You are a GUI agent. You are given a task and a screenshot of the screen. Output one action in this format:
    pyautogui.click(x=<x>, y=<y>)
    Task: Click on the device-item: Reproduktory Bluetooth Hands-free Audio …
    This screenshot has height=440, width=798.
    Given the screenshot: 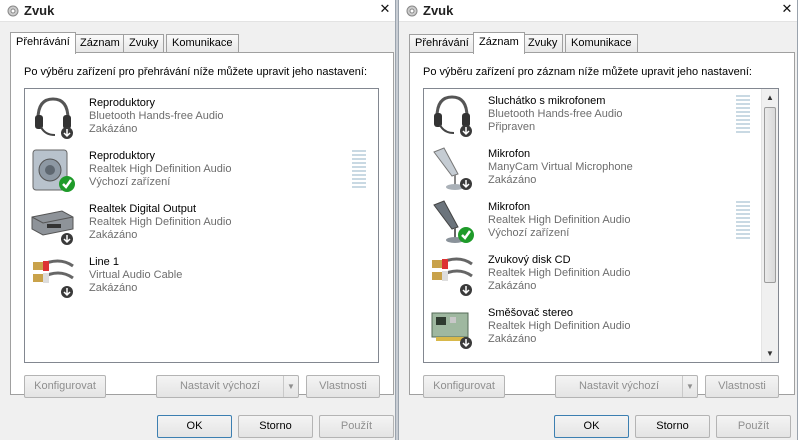 What is the action you would take?
    pyautogui.click(x=201, y=117)
    